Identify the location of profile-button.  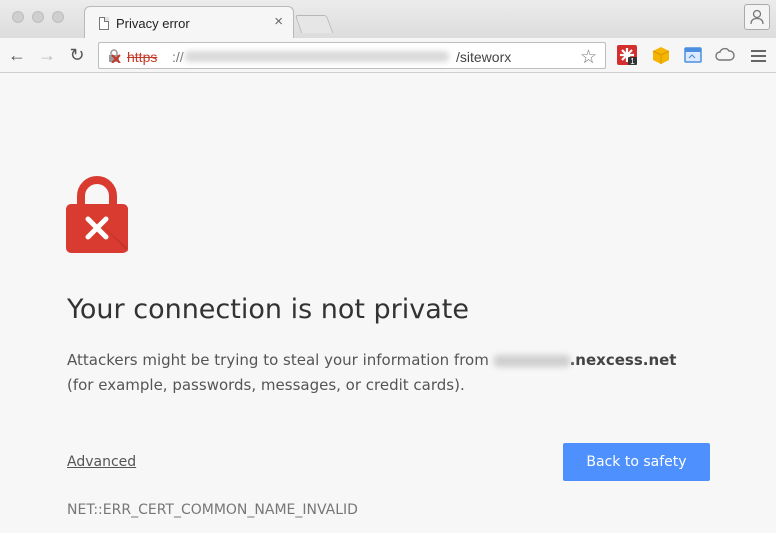
(757, 17).